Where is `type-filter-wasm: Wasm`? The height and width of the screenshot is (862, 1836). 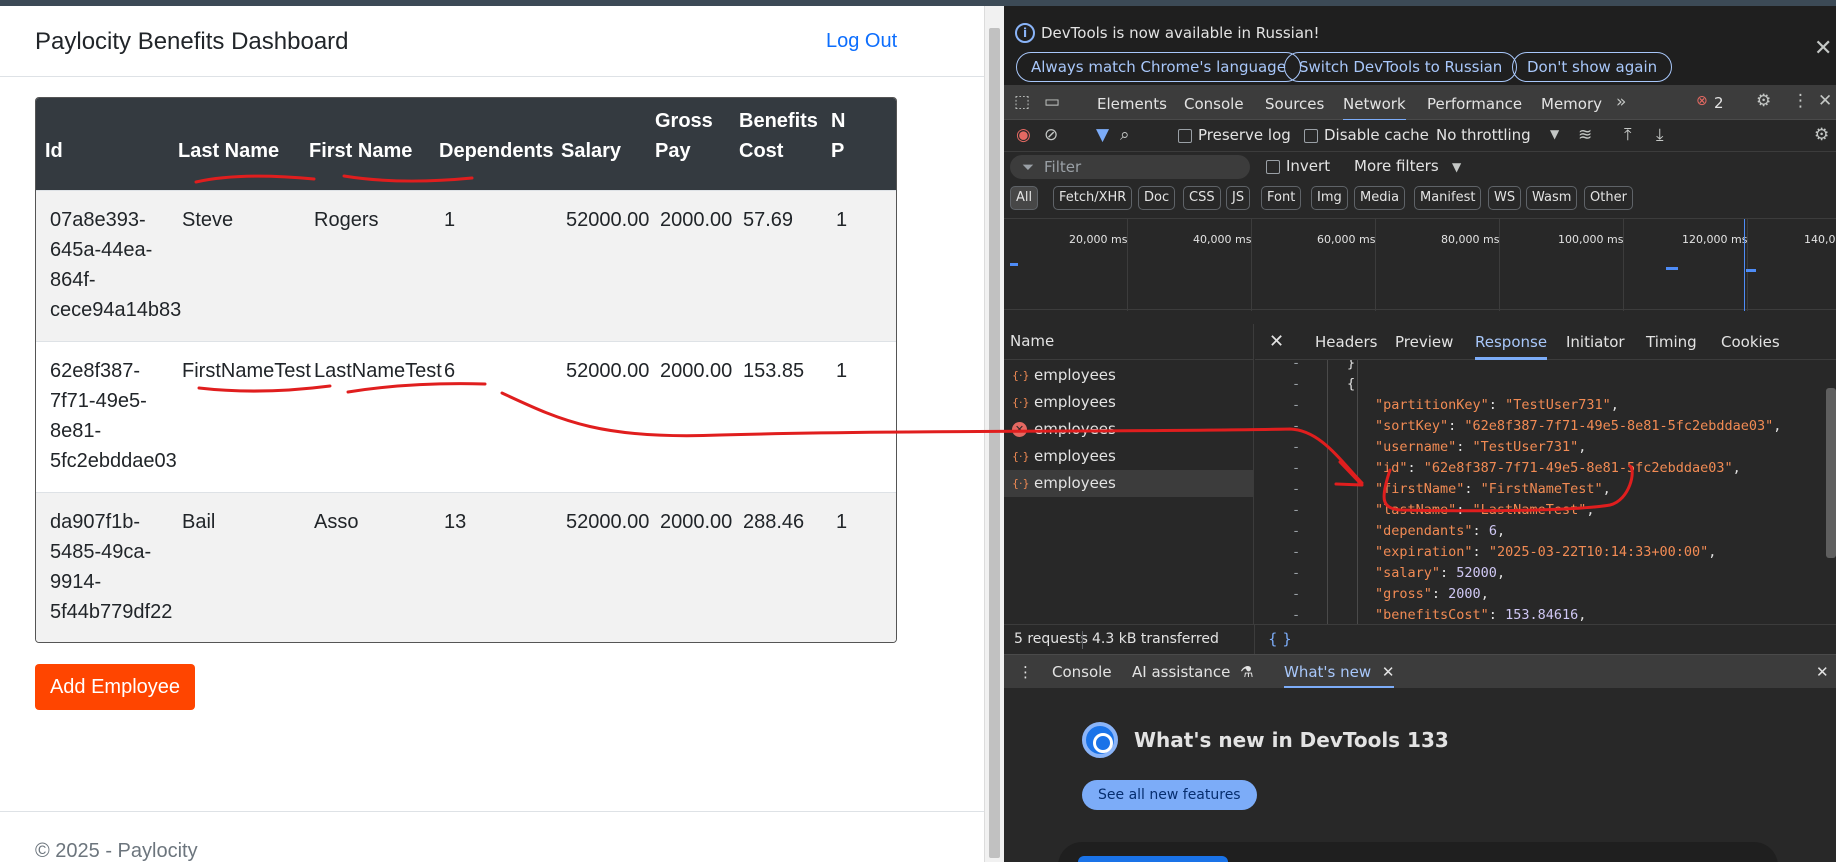 type-filter-wasm: Wasm is located at coordinates (1552, 198).